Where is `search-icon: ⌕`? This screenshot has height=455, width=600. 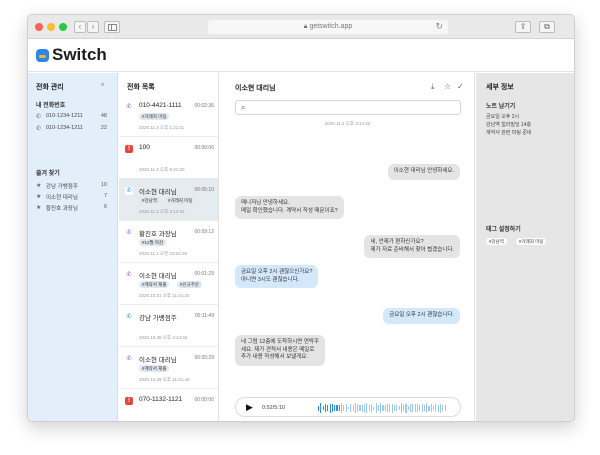 search-icon: ⌕ is located at coordinates (102, 85).